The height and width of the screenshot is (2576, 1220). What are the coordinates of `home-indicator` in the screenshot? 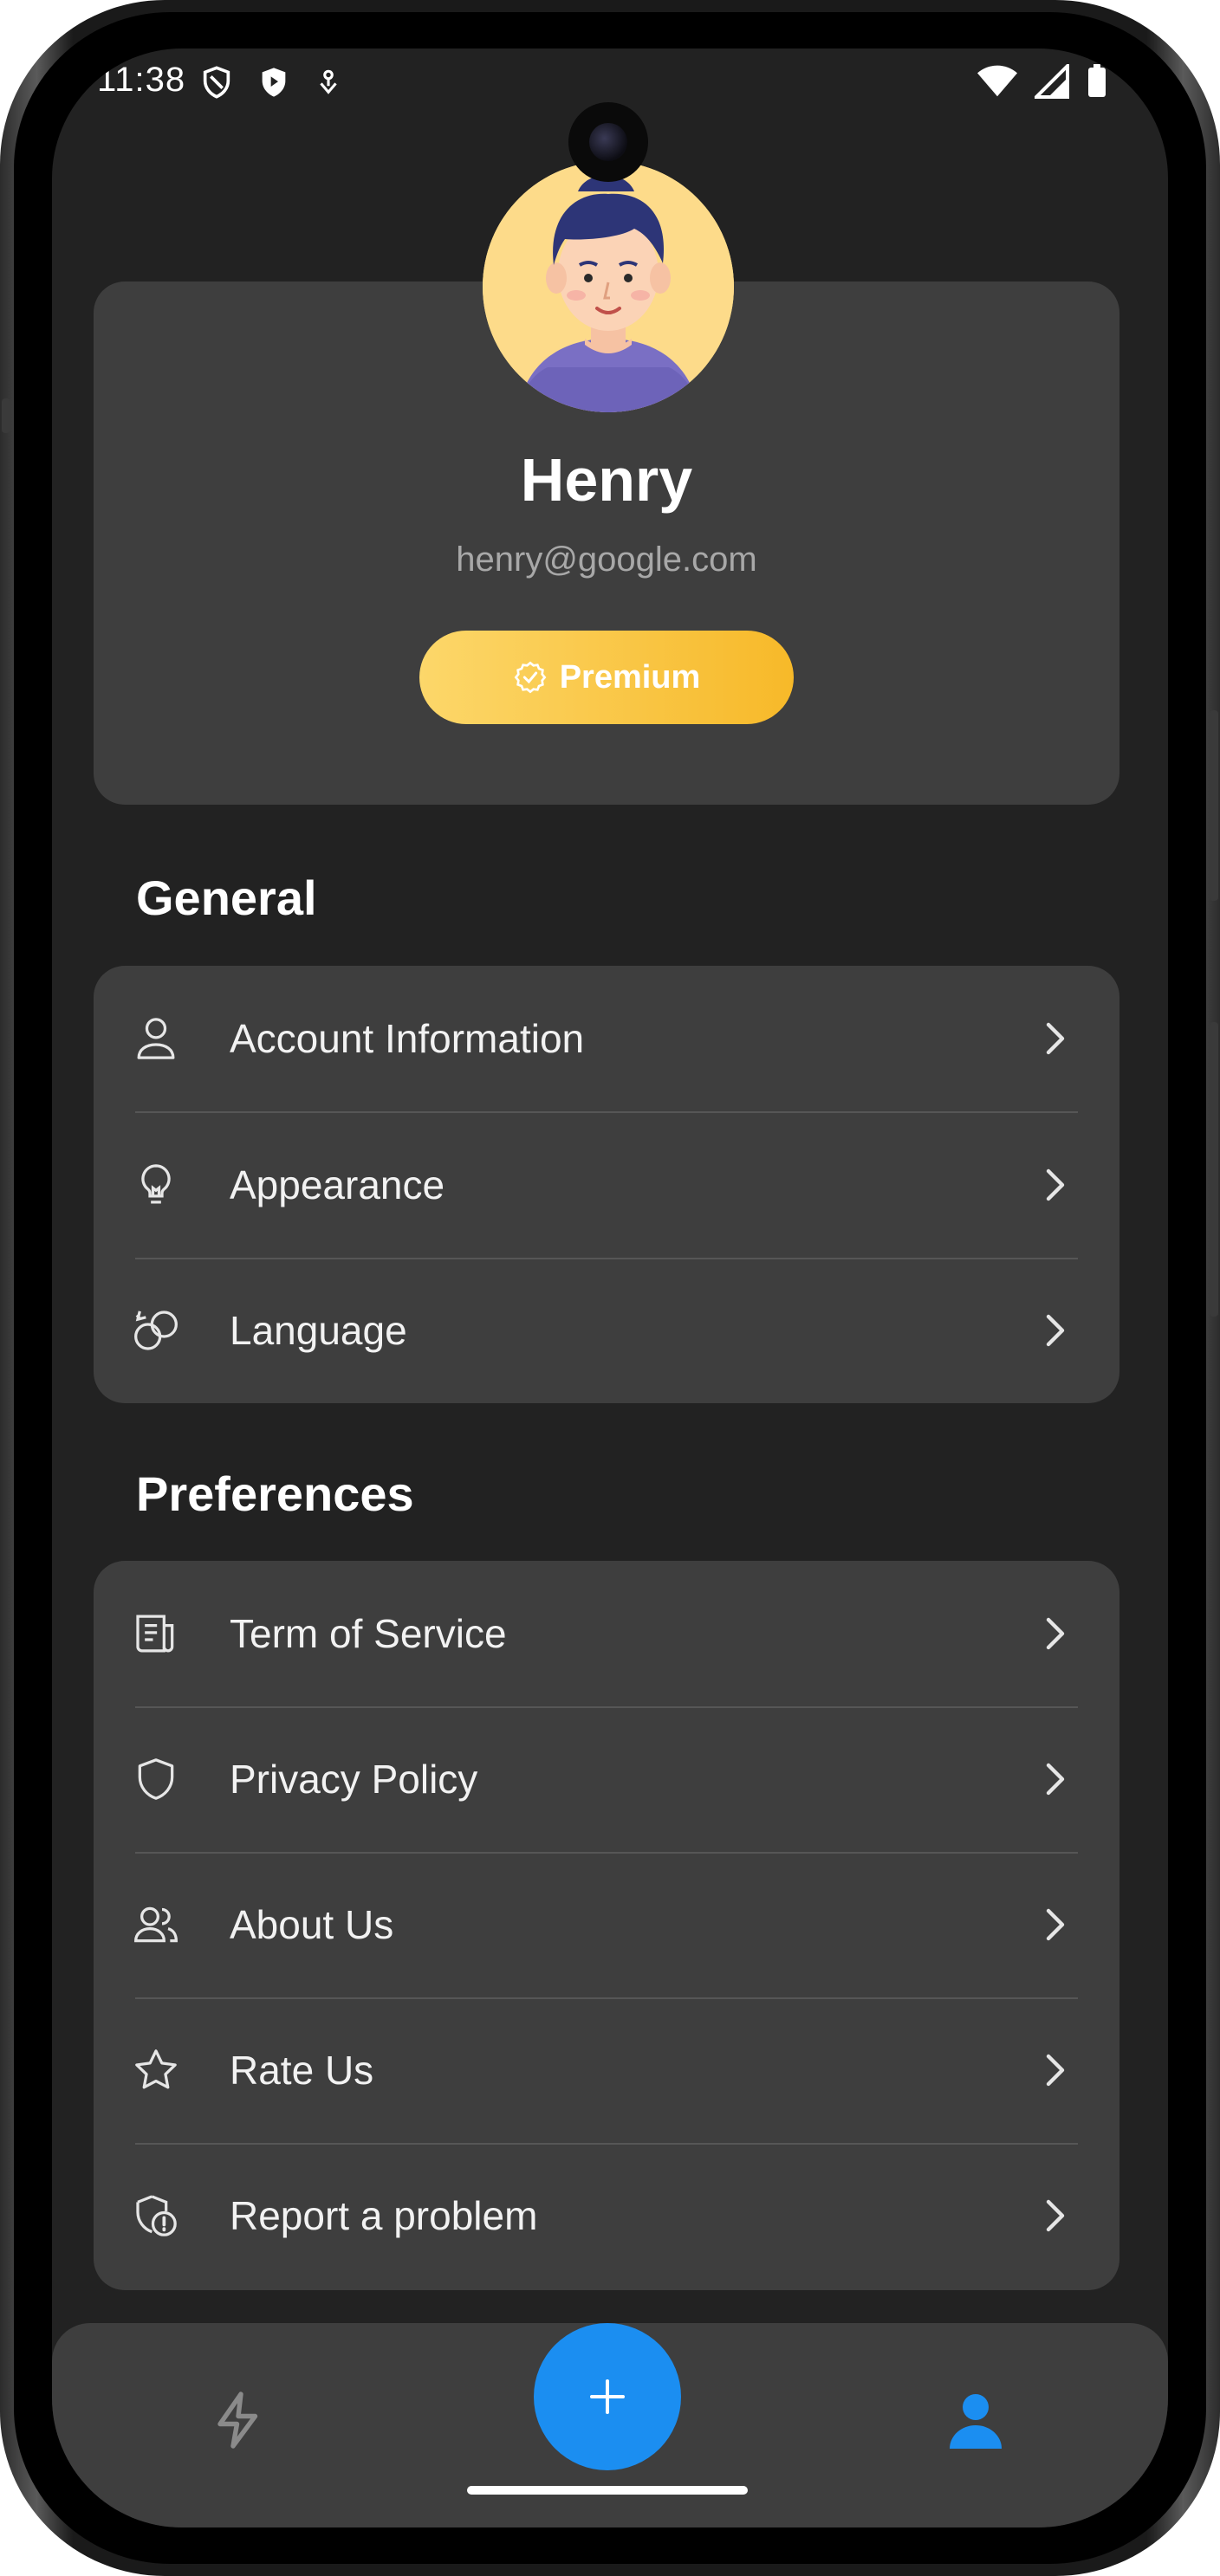 It's located at (607, 2490).